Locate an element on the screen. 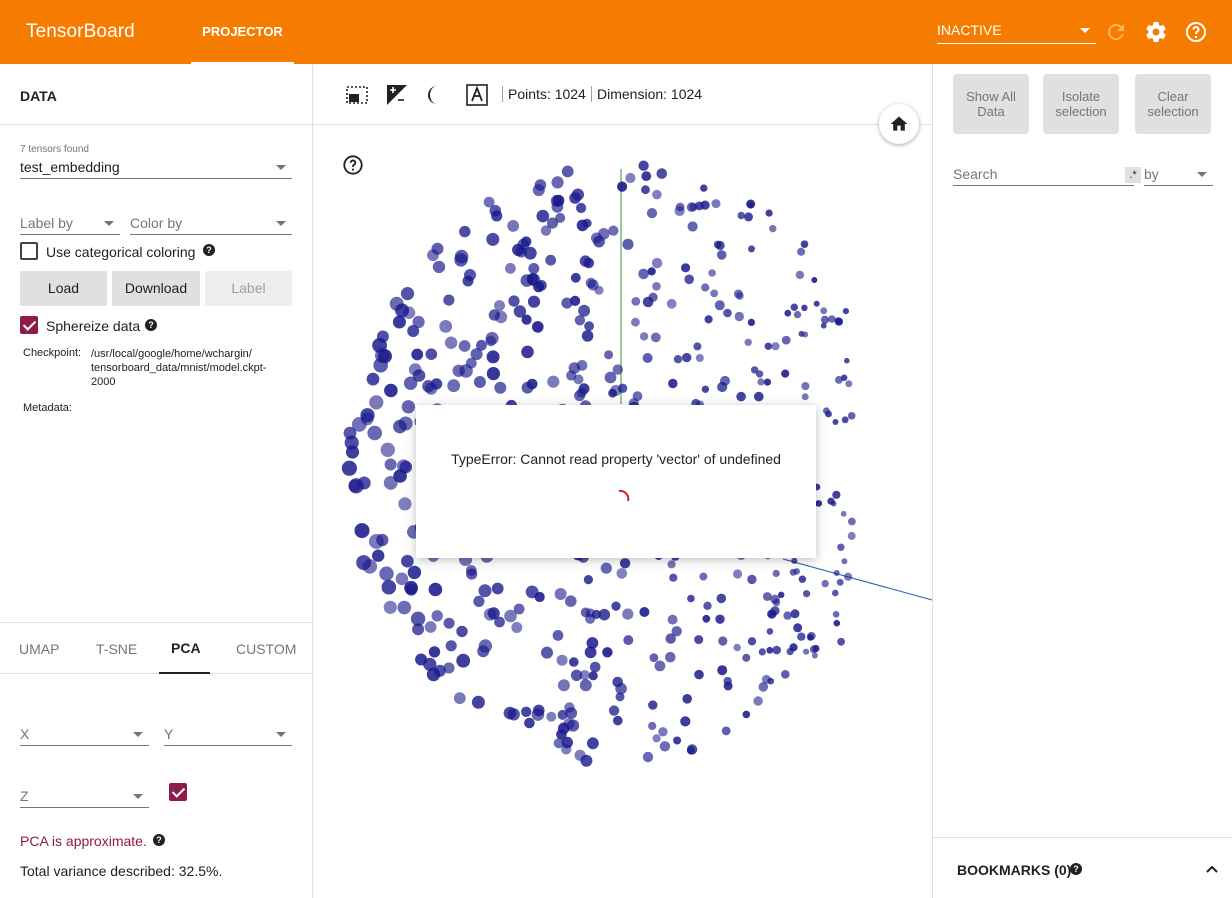 This screenshot has height=898, width=1232. download-button: Download is located at coordinates (156, 288).